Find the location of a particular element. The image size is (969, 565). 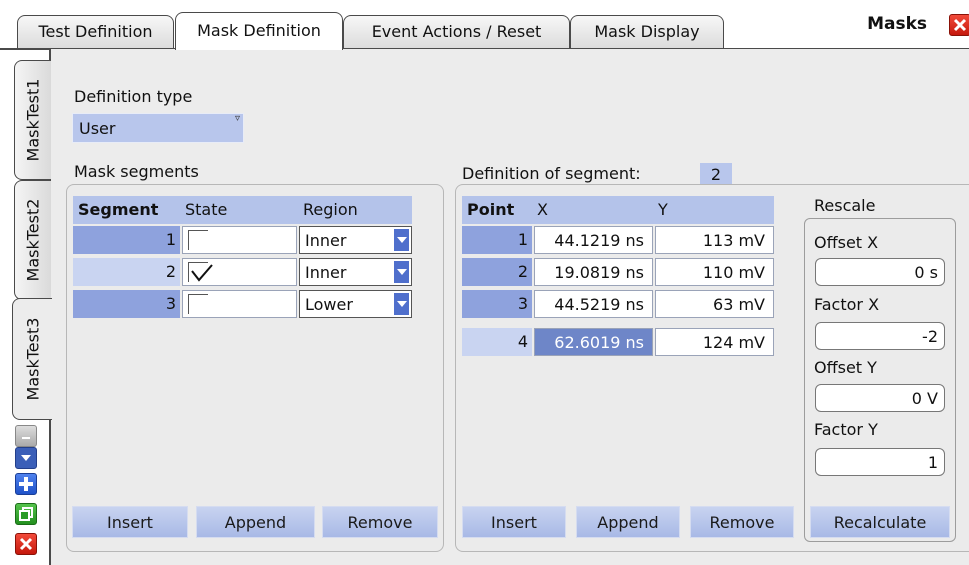

segment-insert-button: Insert is located at coordinates (130, 522).